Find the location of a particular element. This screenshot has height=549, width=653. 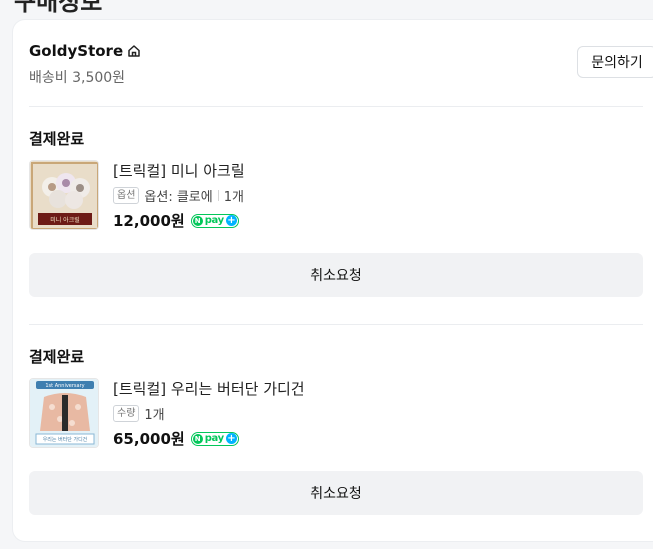

thumbnail-caption: 미니 아크릴 is located at coordinates (65, 220).